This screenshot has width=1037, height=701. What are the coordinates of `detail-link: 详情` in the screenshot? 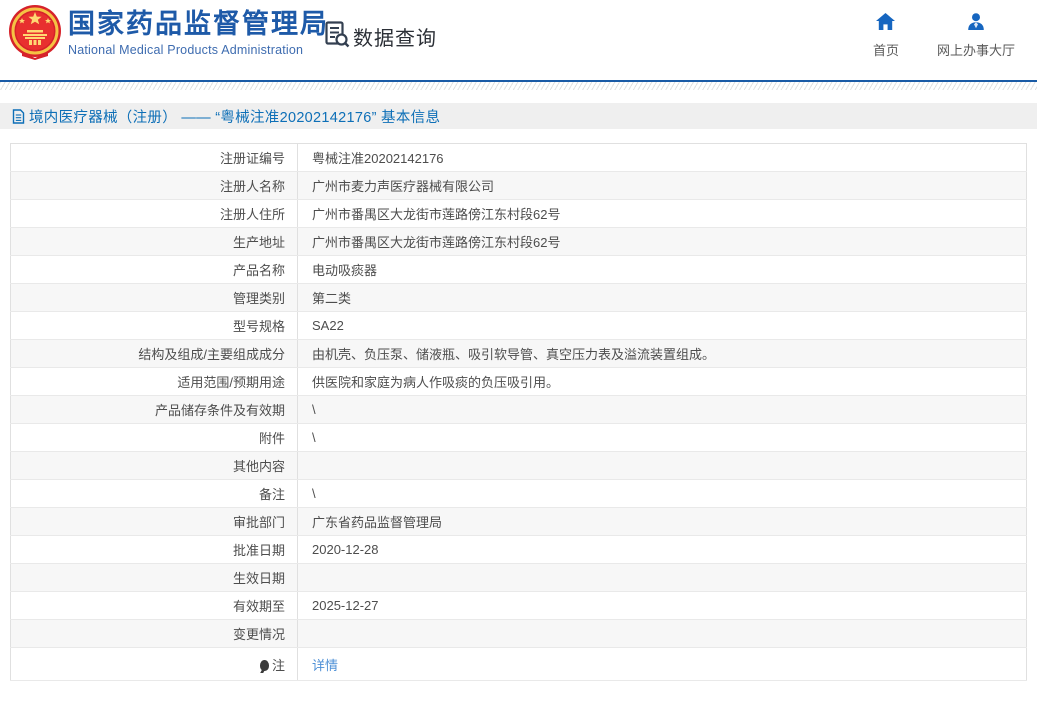 It's located at (325, 665).